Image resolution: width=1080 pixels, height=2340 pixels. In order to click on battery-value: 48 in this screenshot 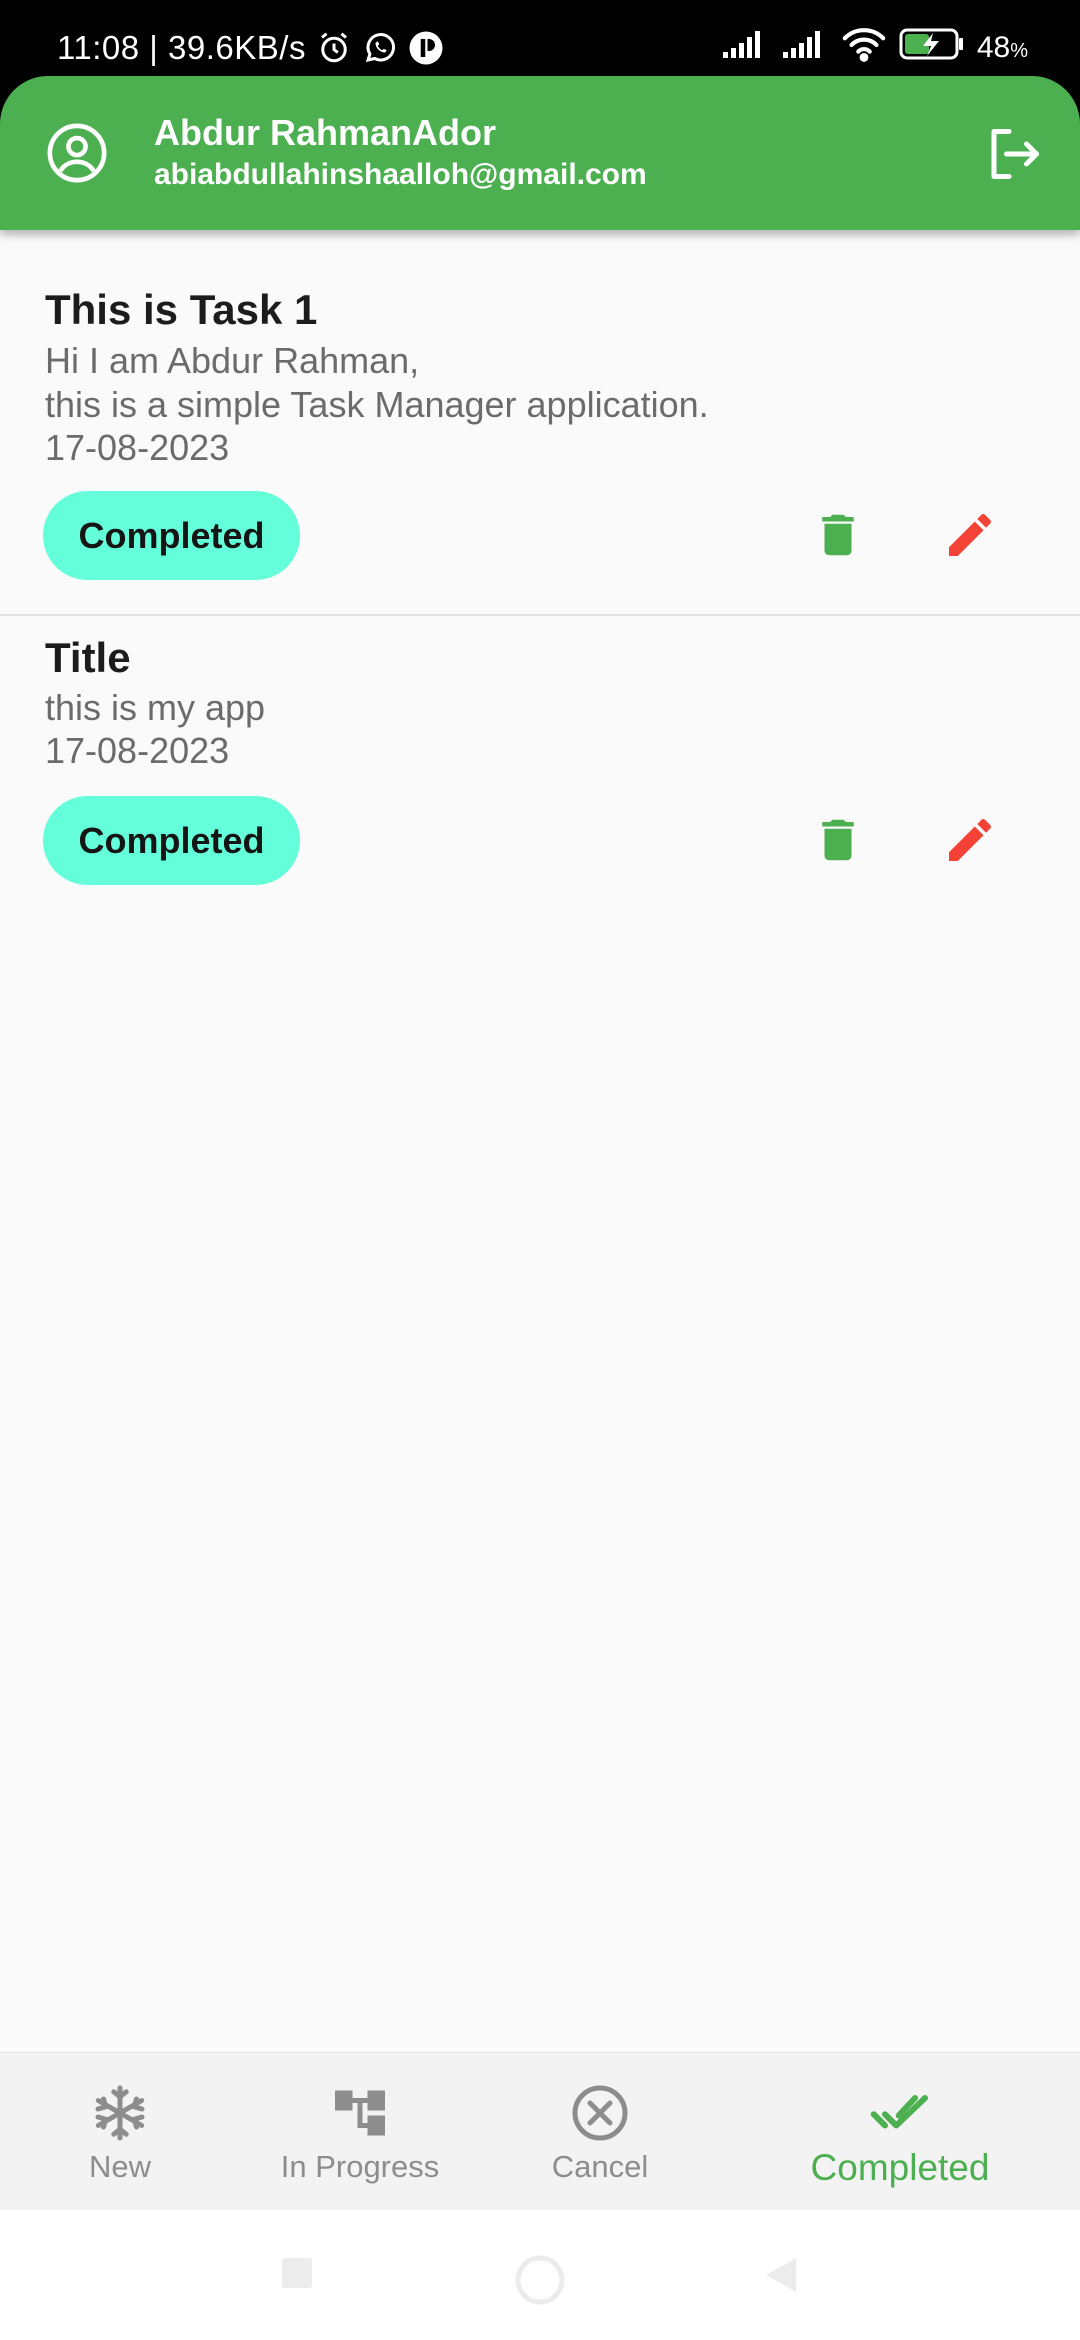, I will do `click(993, 47)`.